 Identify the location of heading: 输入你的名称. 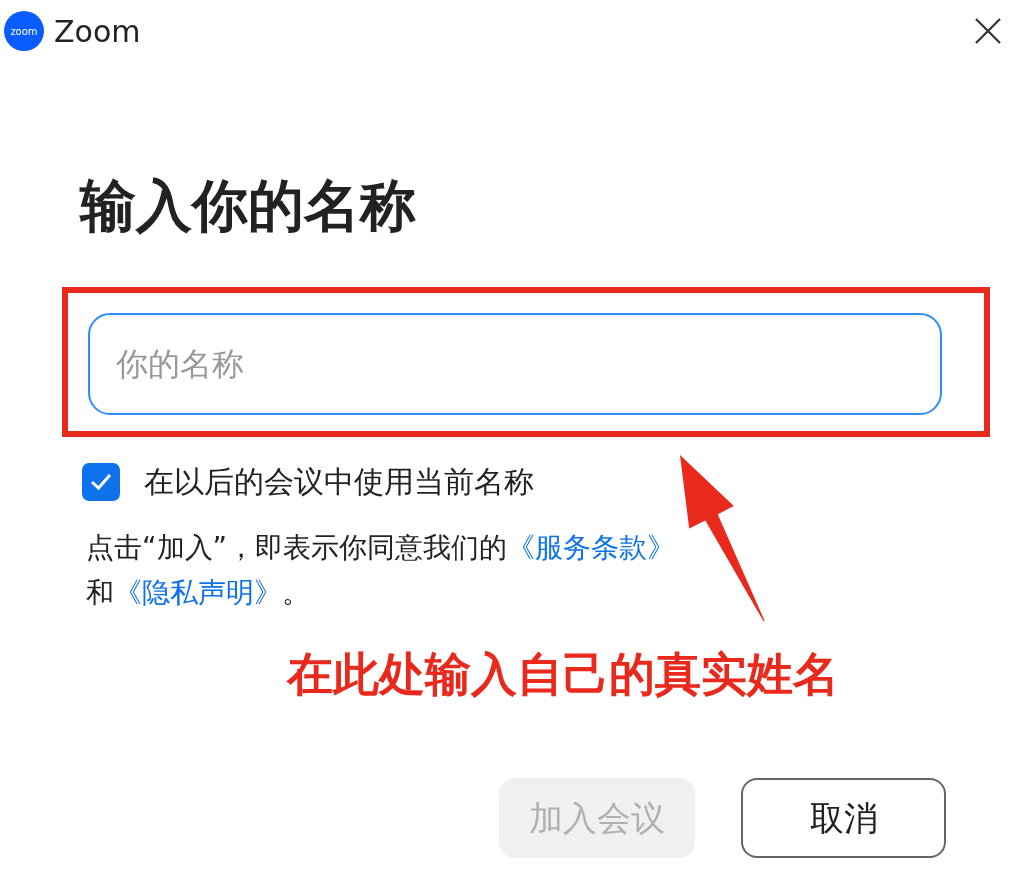
(248, 206).